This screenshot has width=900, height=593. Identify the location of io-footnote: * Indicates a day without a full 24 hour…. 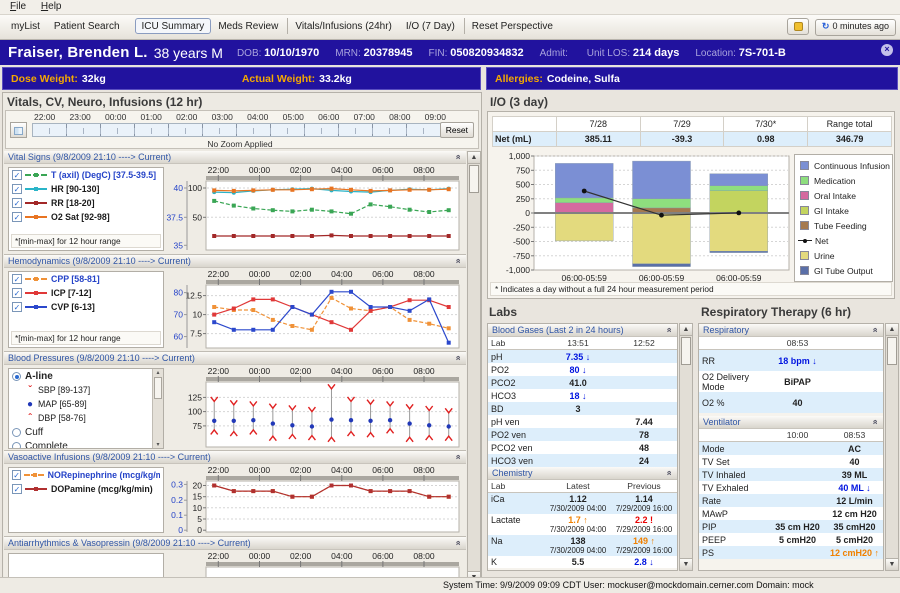
(691, 289).